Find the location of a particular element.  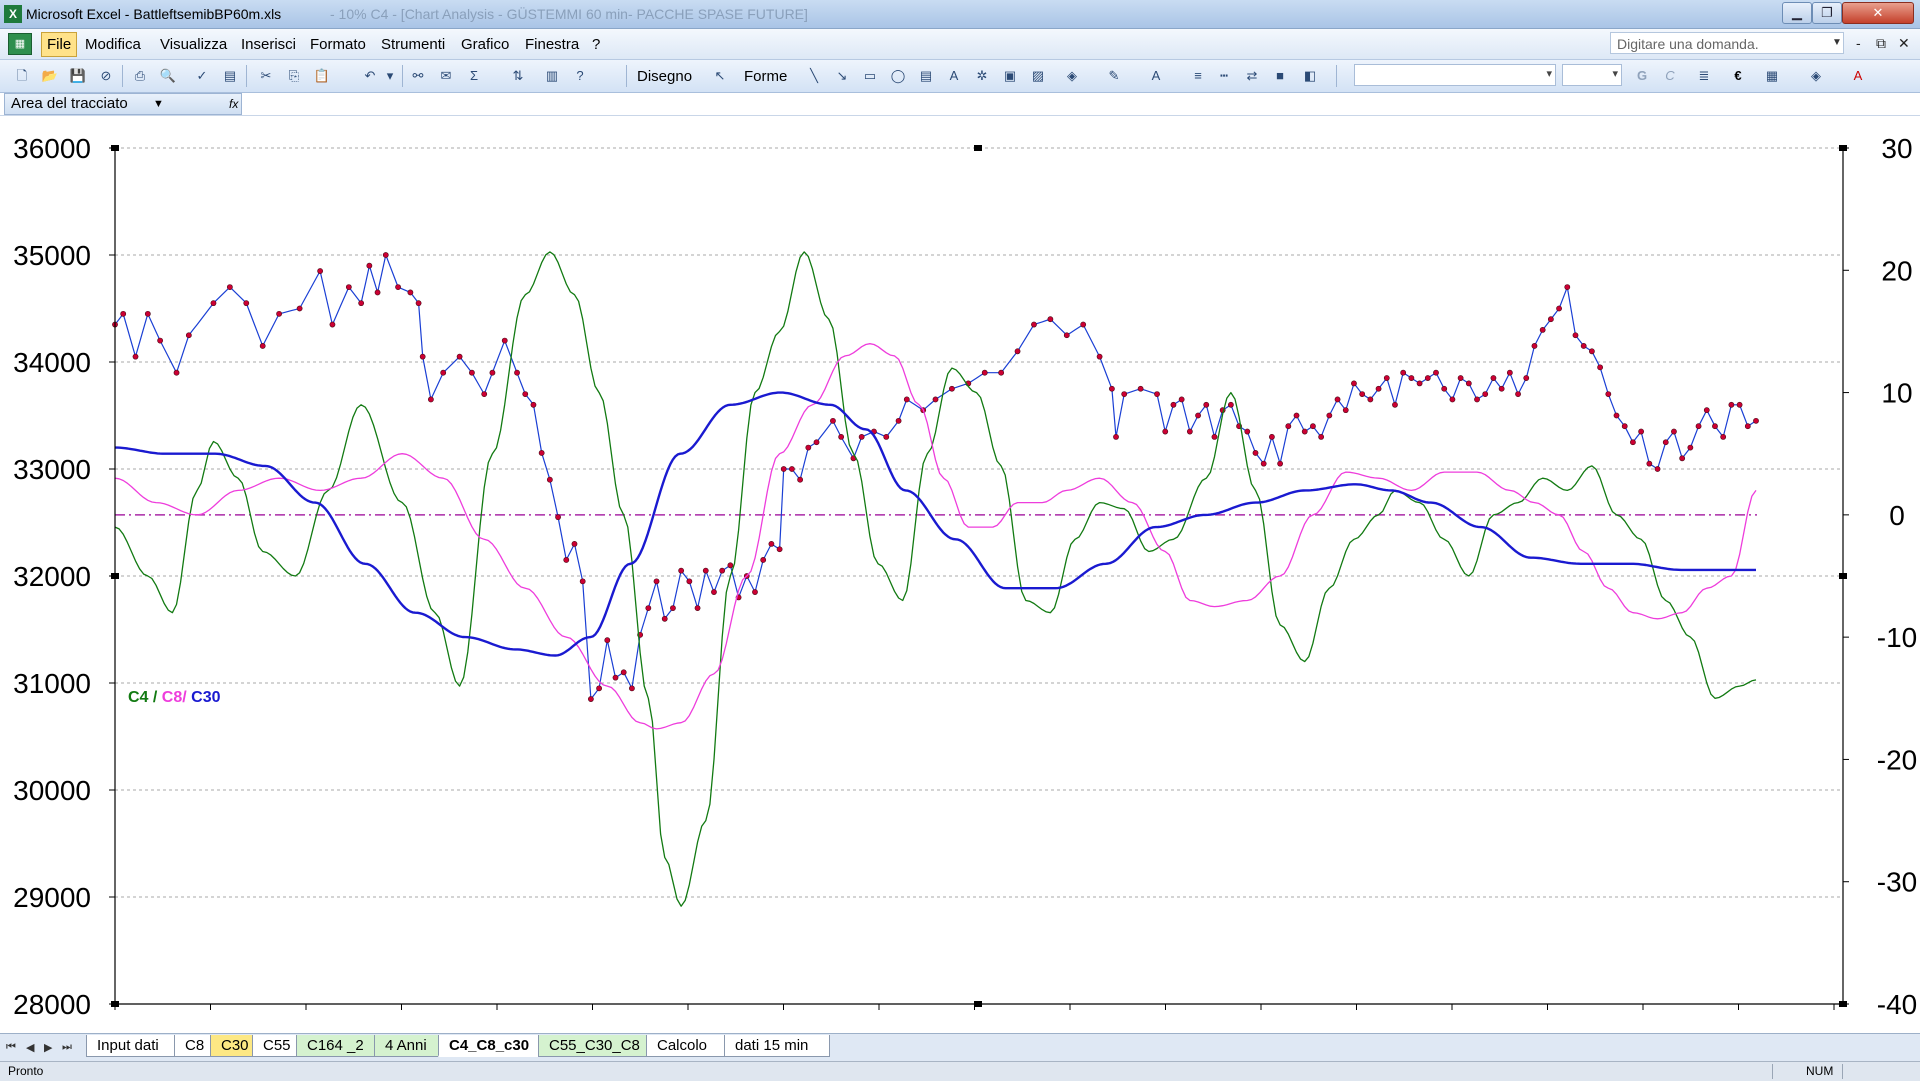

euro-icon: € is located at coordinates (1738, 76).